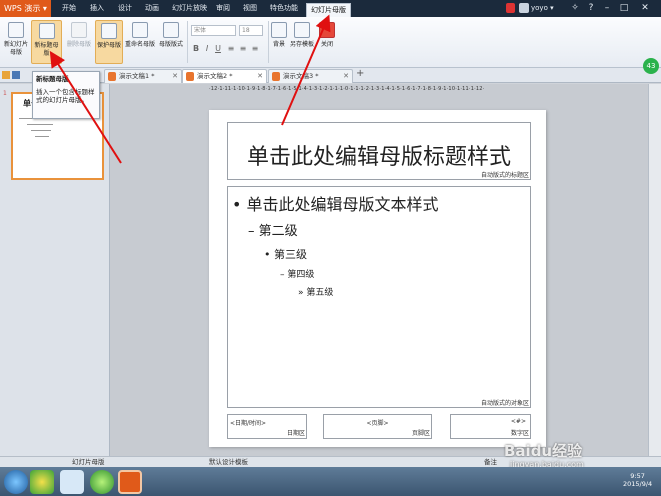 This screenshot has width=661, height=496. Describe the element at coordinates (638, 484) in the screenshot. I see `clock-date: 2015/9/4` at that location.